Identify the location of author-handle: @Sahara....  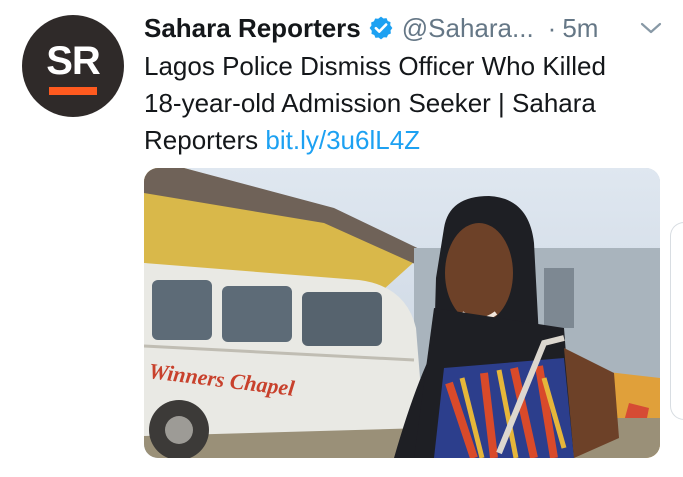
(468, 28).